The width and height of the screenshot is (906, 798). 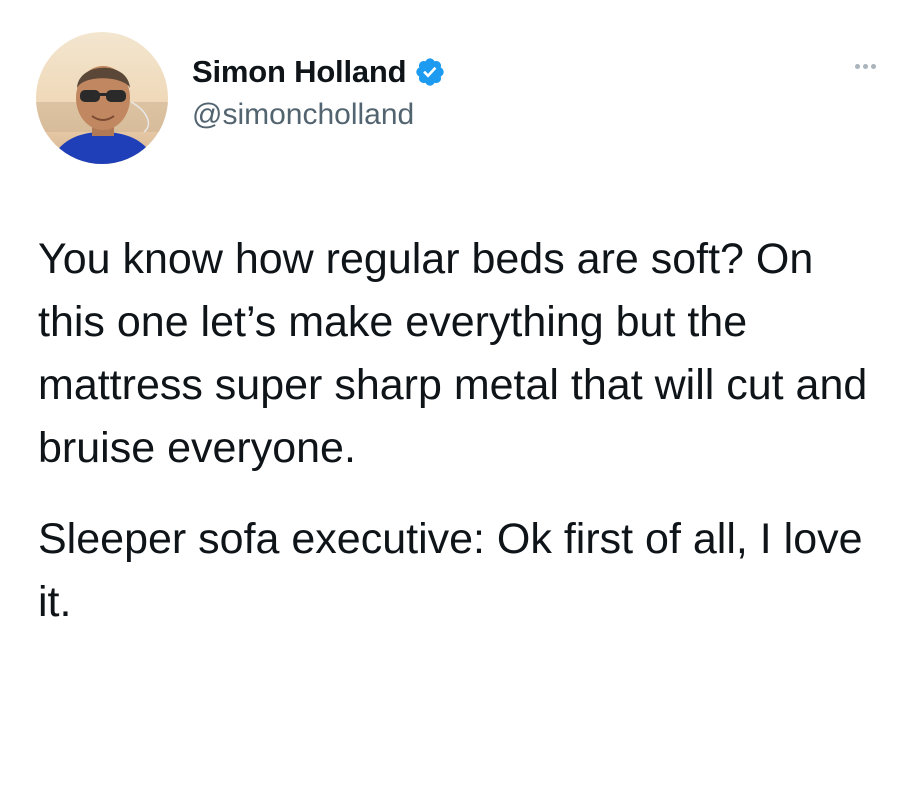 I want to click on more-options-button, so click(x=865, y=66).